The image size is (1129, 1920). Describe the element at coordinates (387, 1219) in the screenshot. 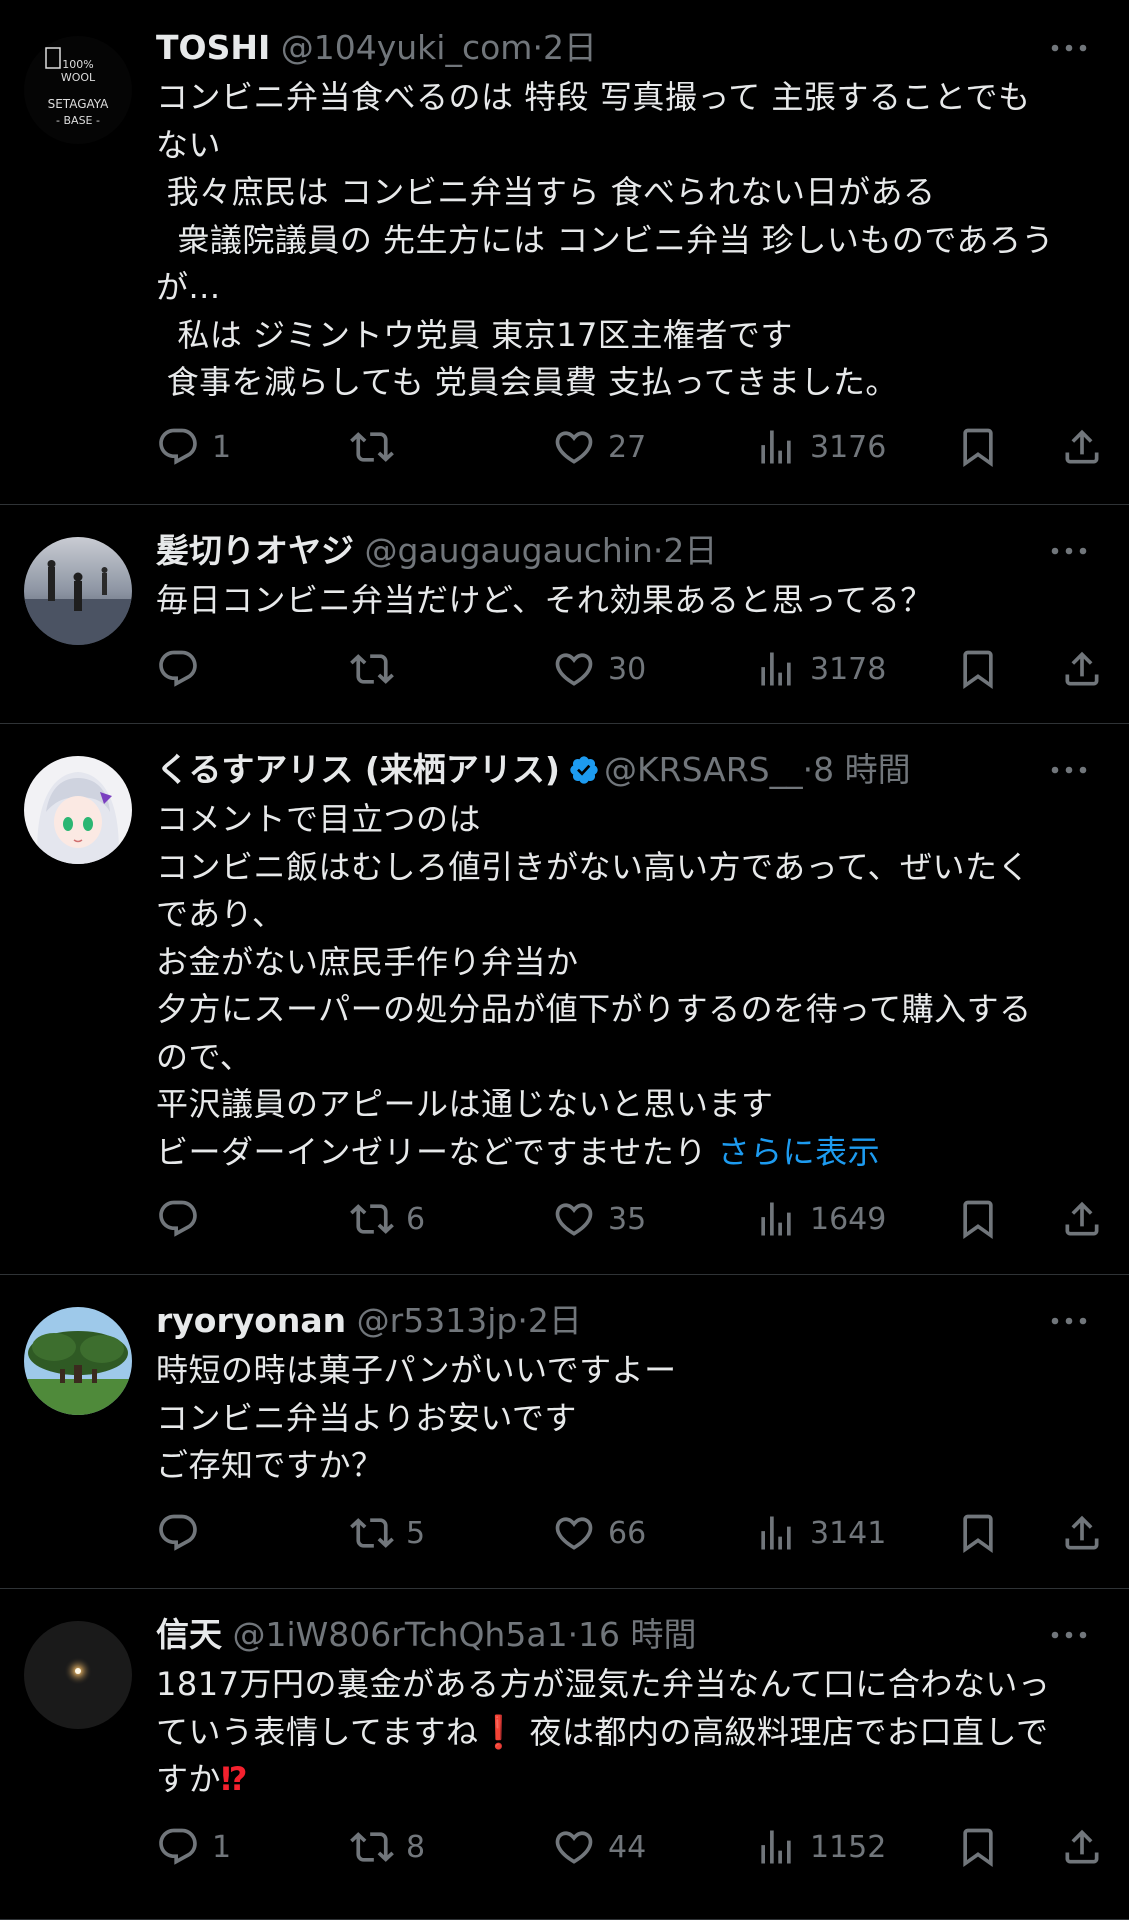

I see `retweet-button: 6` at that location.